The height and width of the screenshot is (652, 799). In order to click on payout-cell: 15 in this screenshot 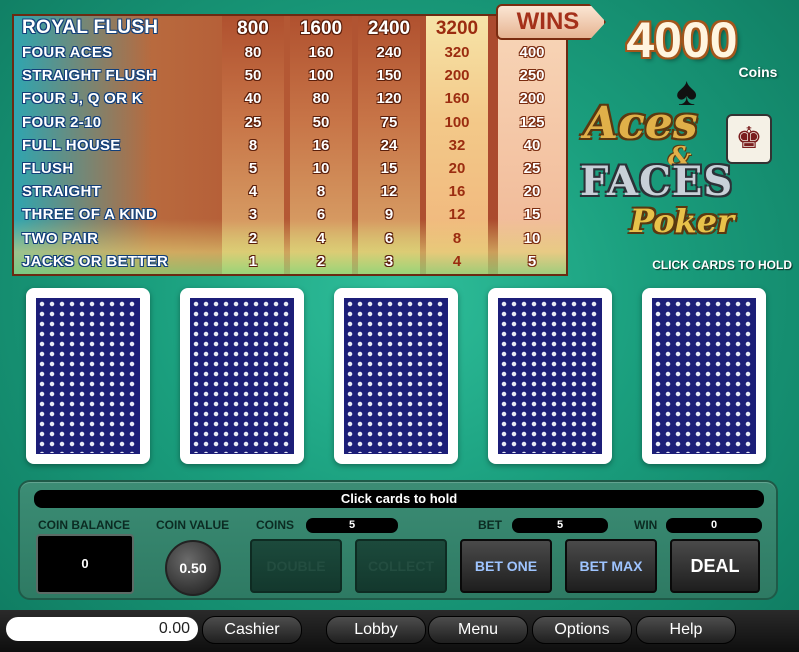, I will do `click(389, 168)`.